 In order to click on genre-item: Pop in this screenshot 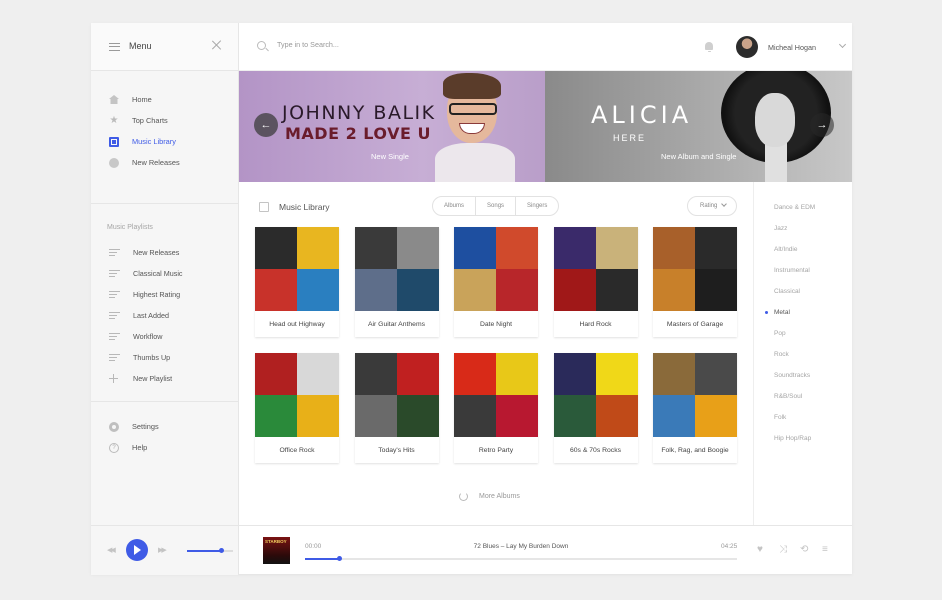, I will do `click(803, 333)`.